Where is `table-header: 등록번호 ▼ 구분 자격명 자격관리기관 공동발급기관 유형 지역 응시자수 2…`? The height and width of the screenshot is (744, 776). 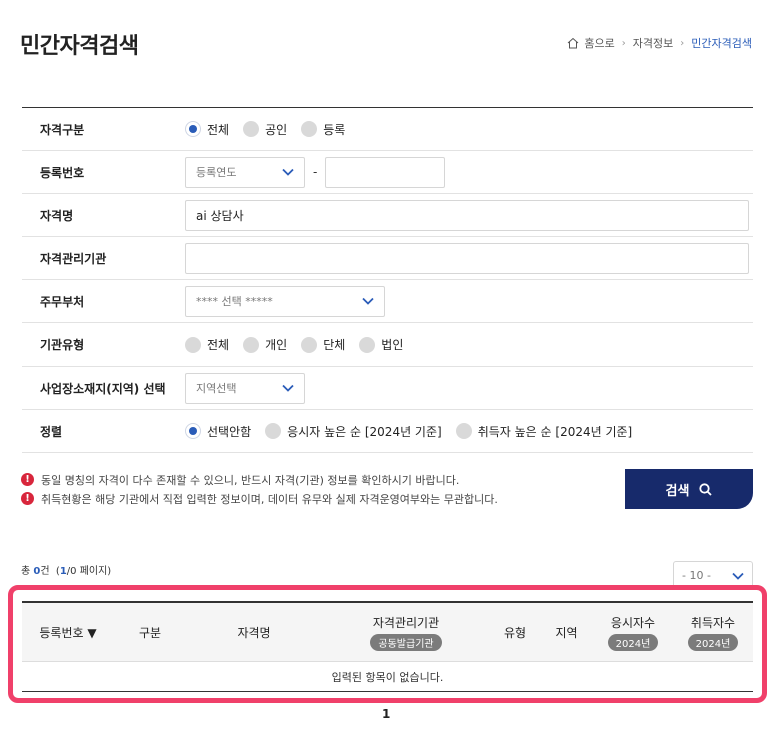
table-header: 등록번호 ▼ 구분 자격명 자격관리기관 공동발급기관 유형 지역 응시자수 2… is located at coordinates (387, 632).